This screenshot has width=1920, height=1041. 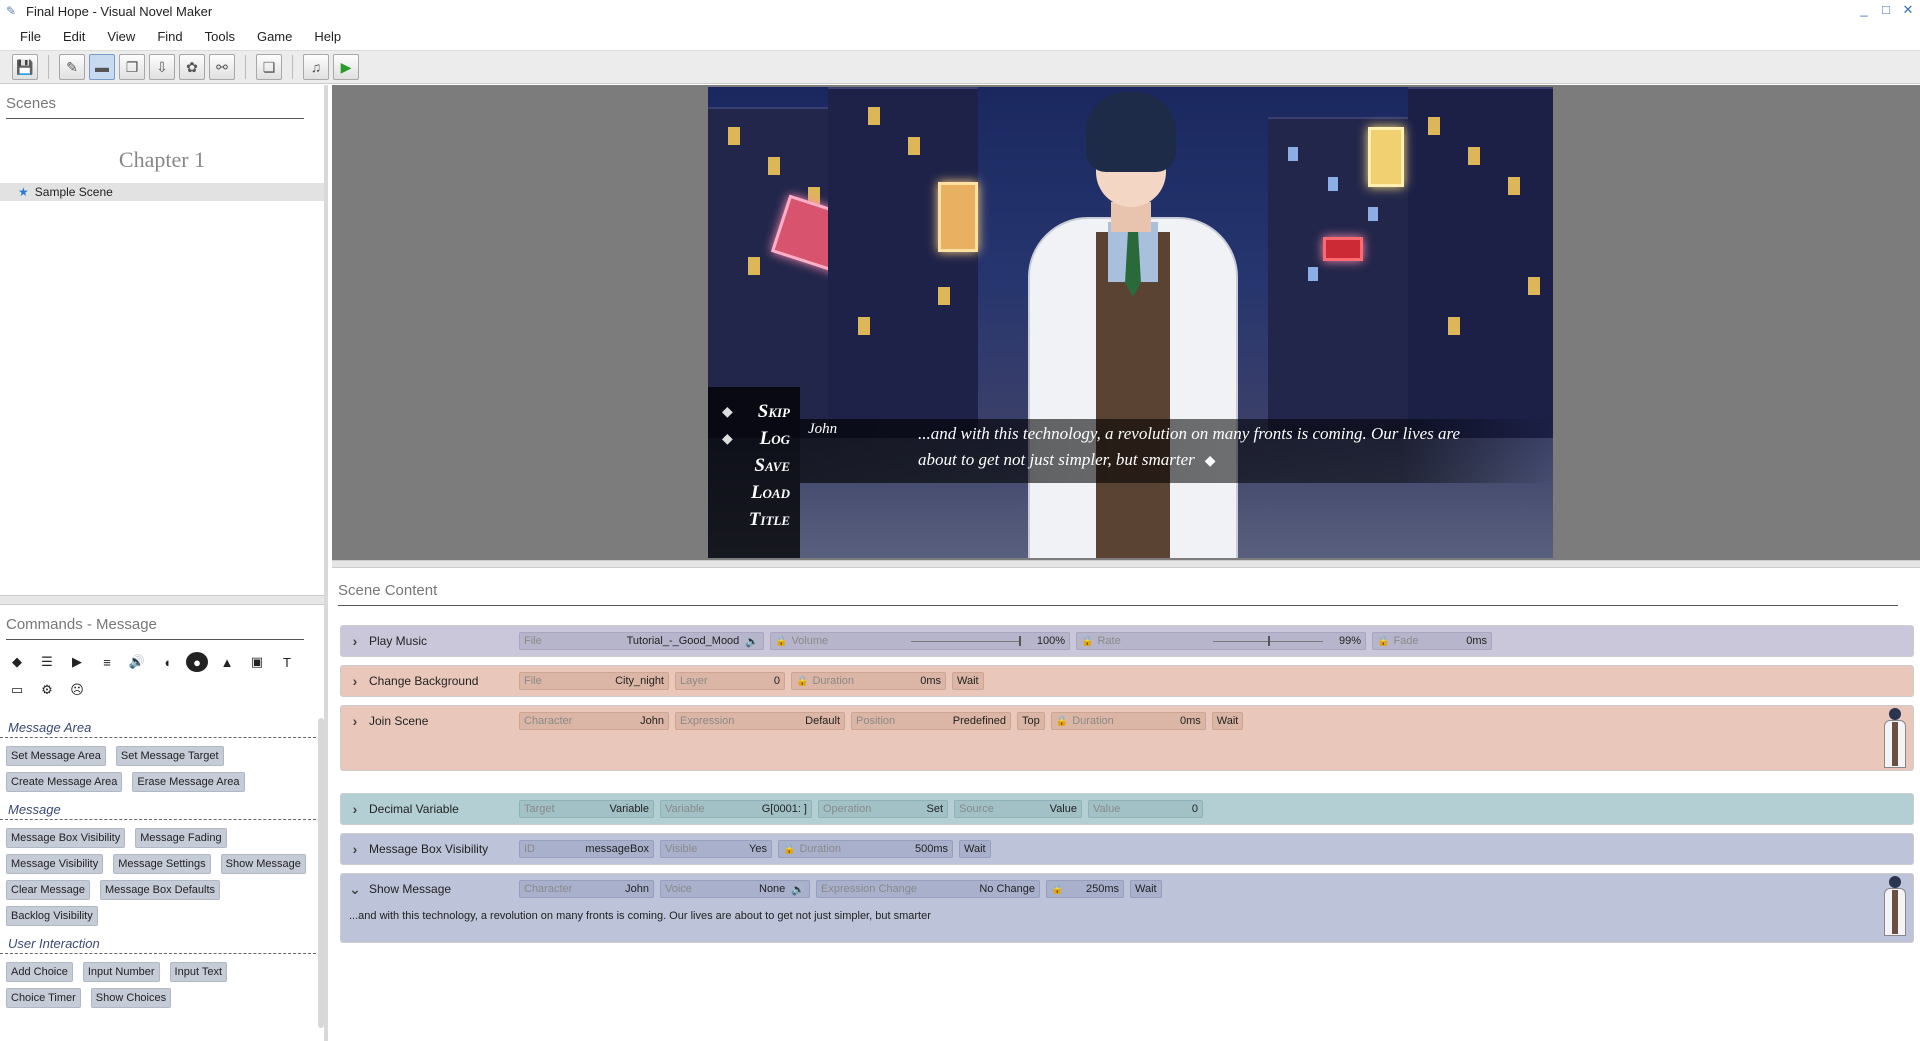 I want to click on menu-game: Game, so click(x=274, y=36).